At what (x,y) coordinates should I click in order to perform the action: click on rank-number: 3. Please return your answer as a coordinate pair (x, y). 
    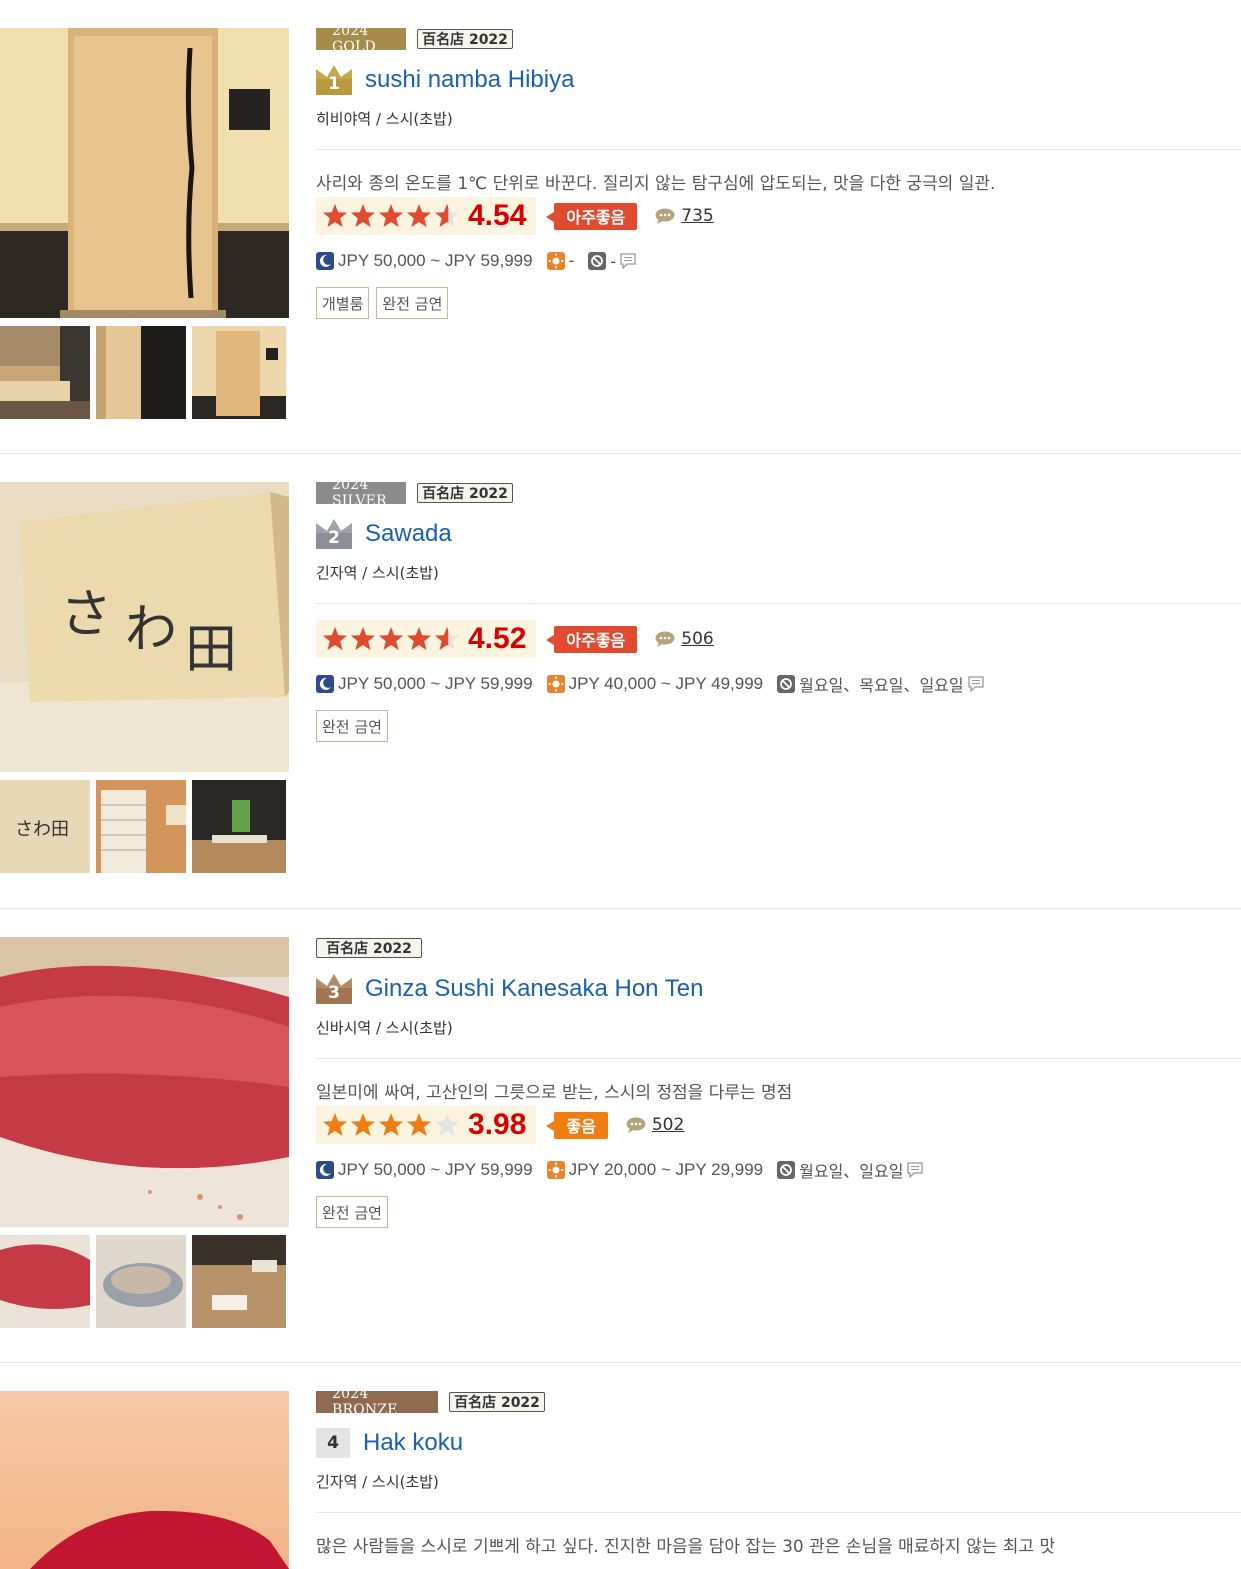
    Looking at the image, I should click on (334, 993).